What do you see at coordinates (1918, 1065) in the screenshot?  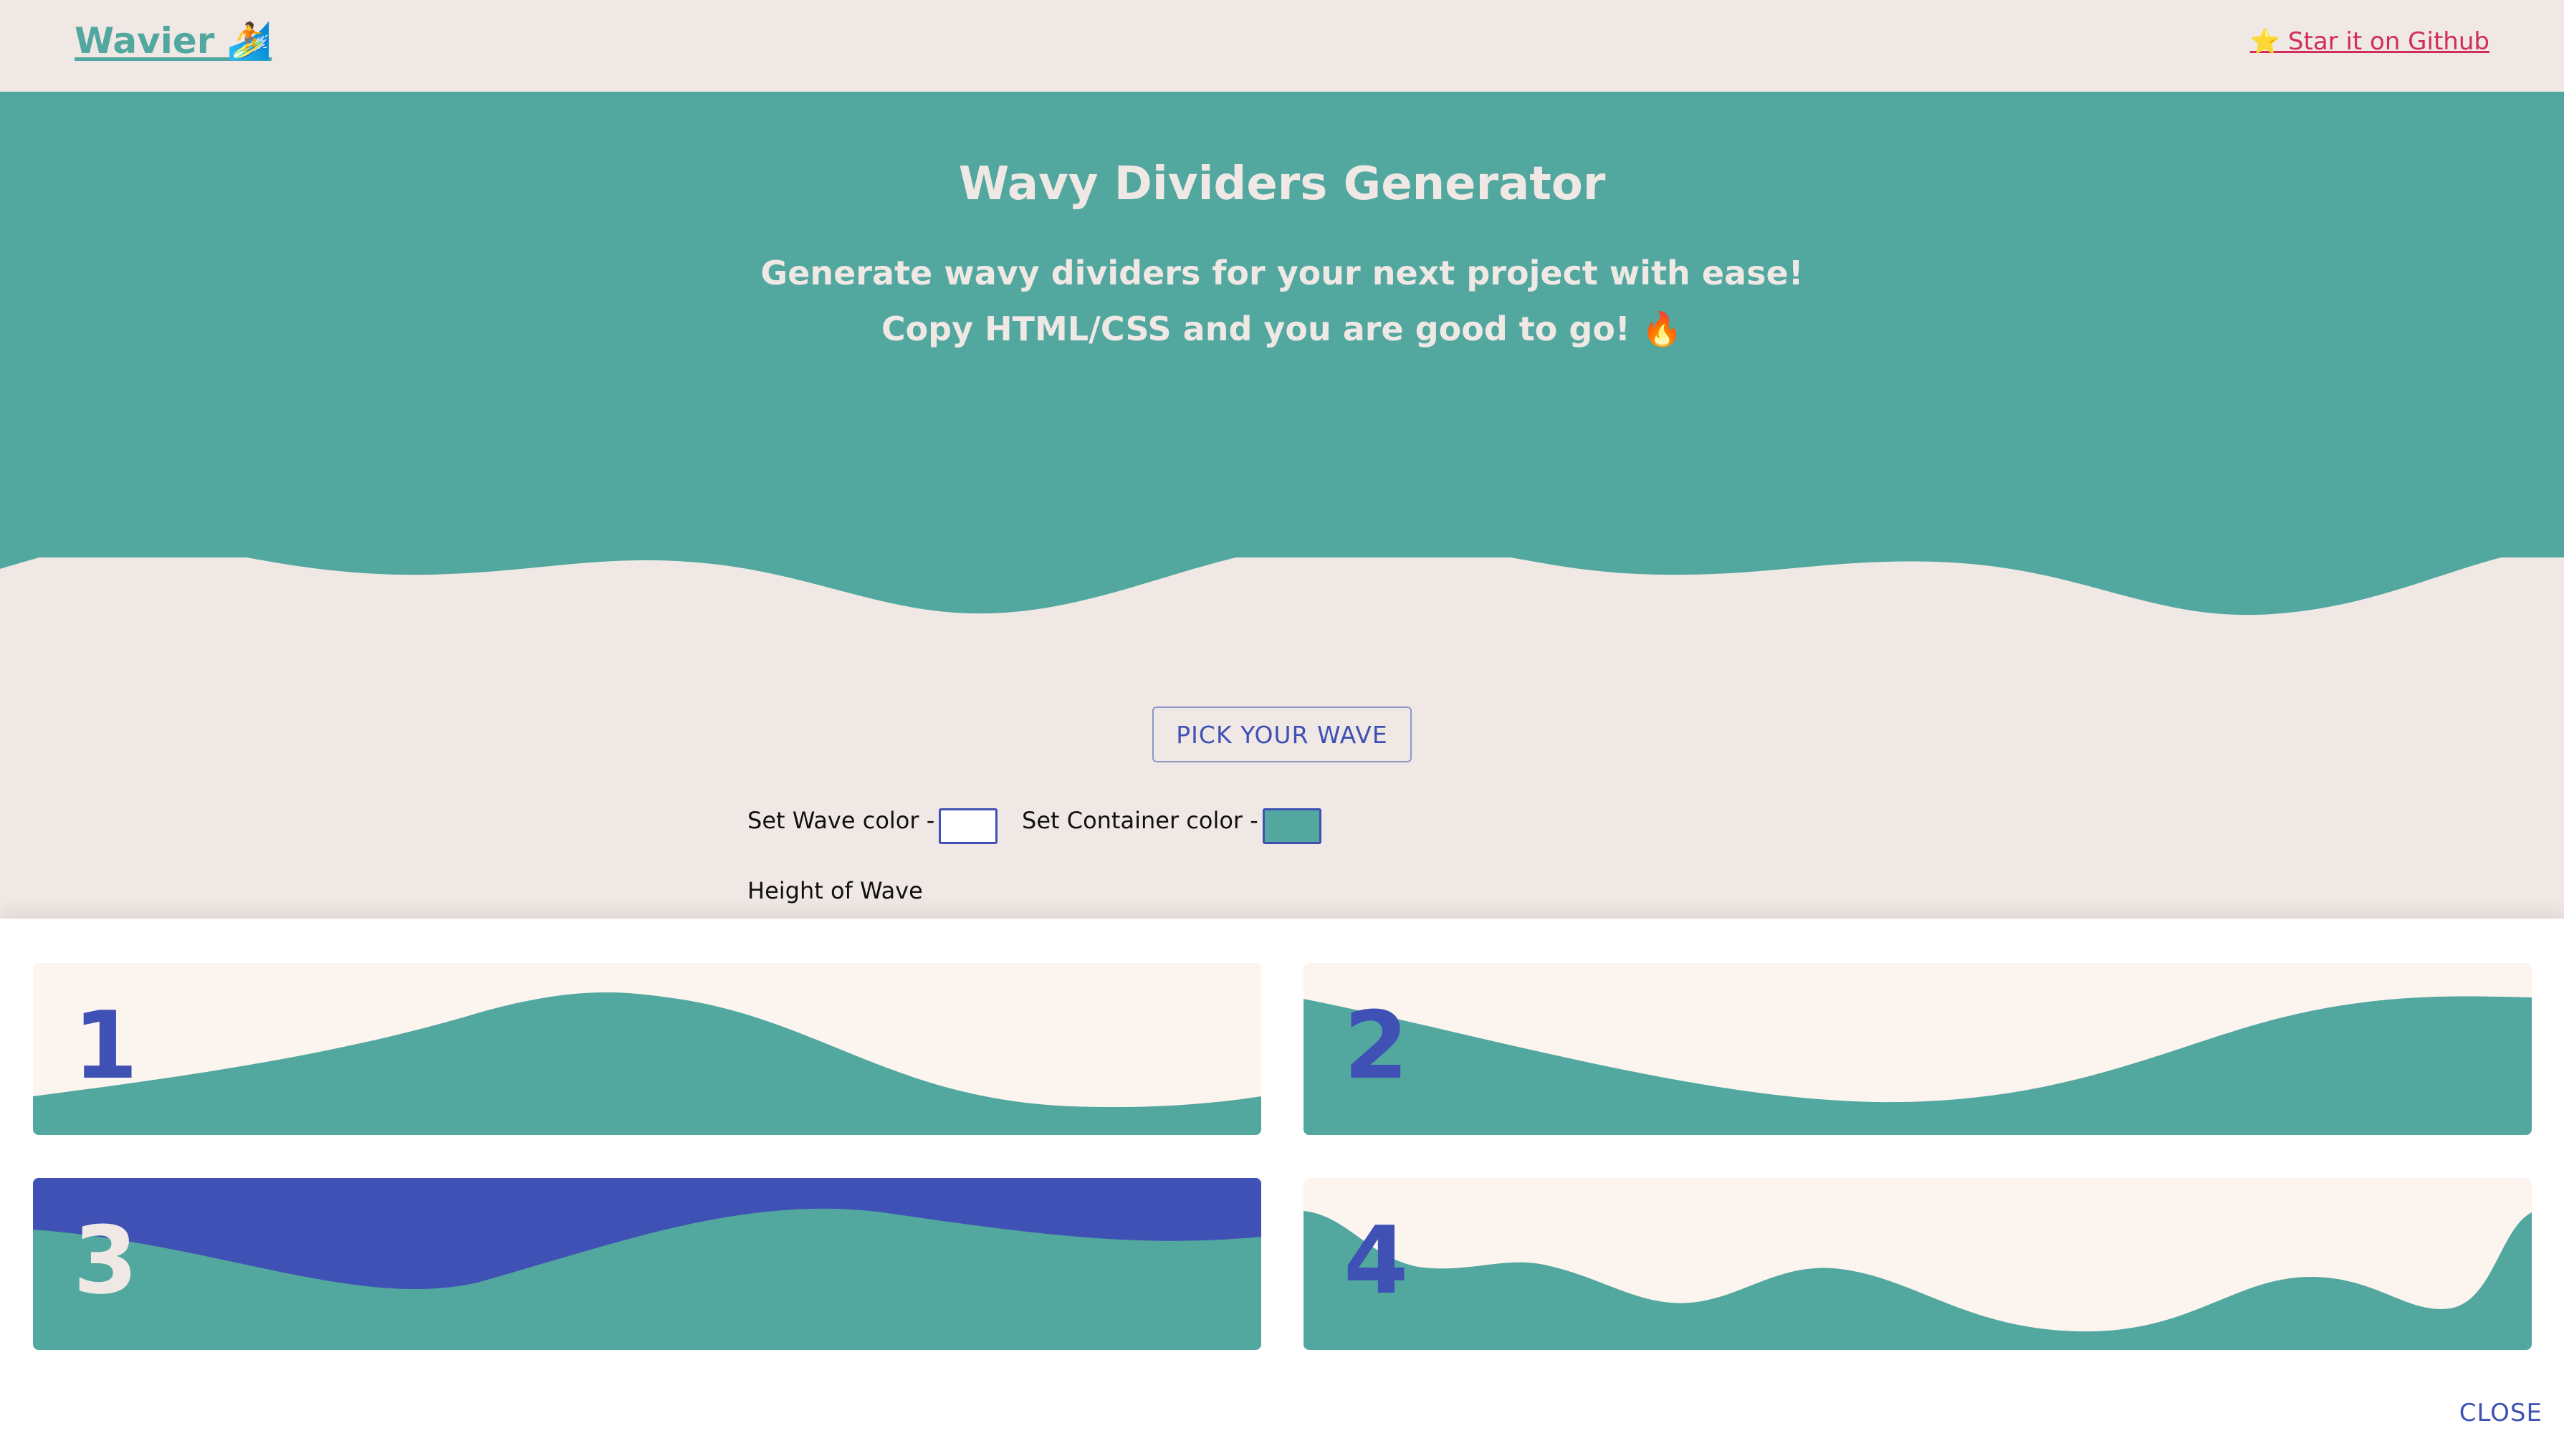 I see `wave-2-shape` at bounding box center [1918, 1065].